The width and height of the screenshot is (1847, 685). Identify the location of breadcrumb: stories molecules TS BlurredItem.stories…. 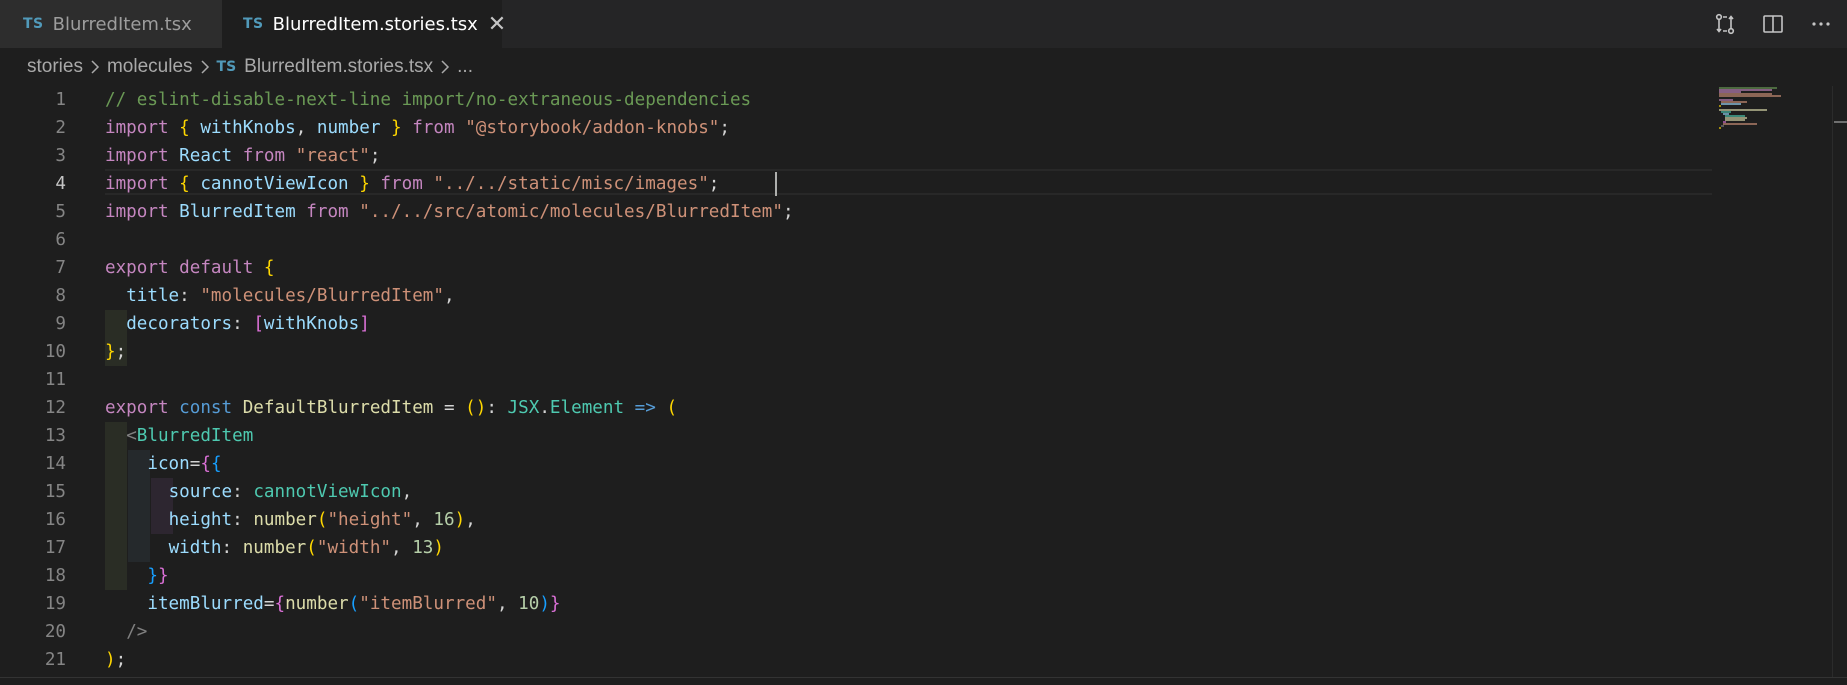
(923, 67).